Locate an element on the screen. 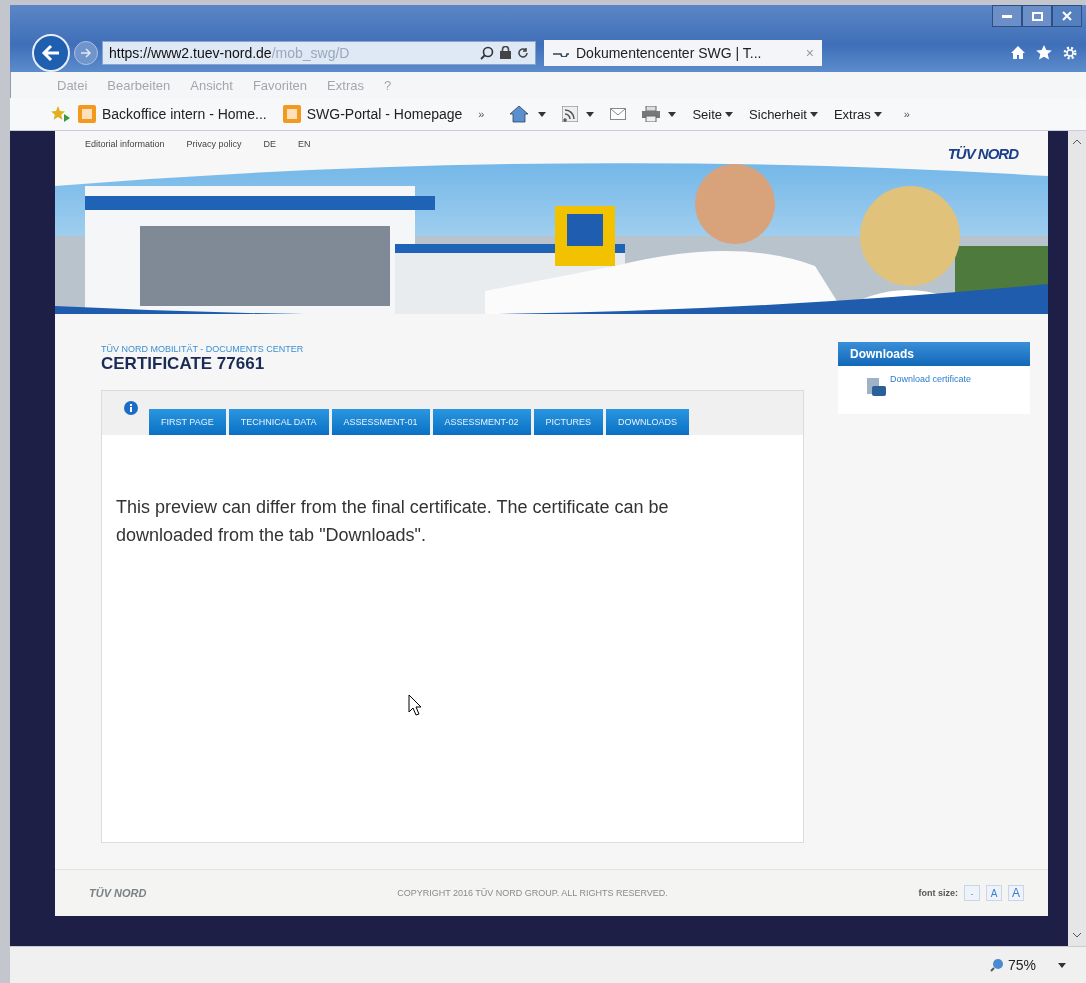  top-link: DE is located at coordinates (270, 143).